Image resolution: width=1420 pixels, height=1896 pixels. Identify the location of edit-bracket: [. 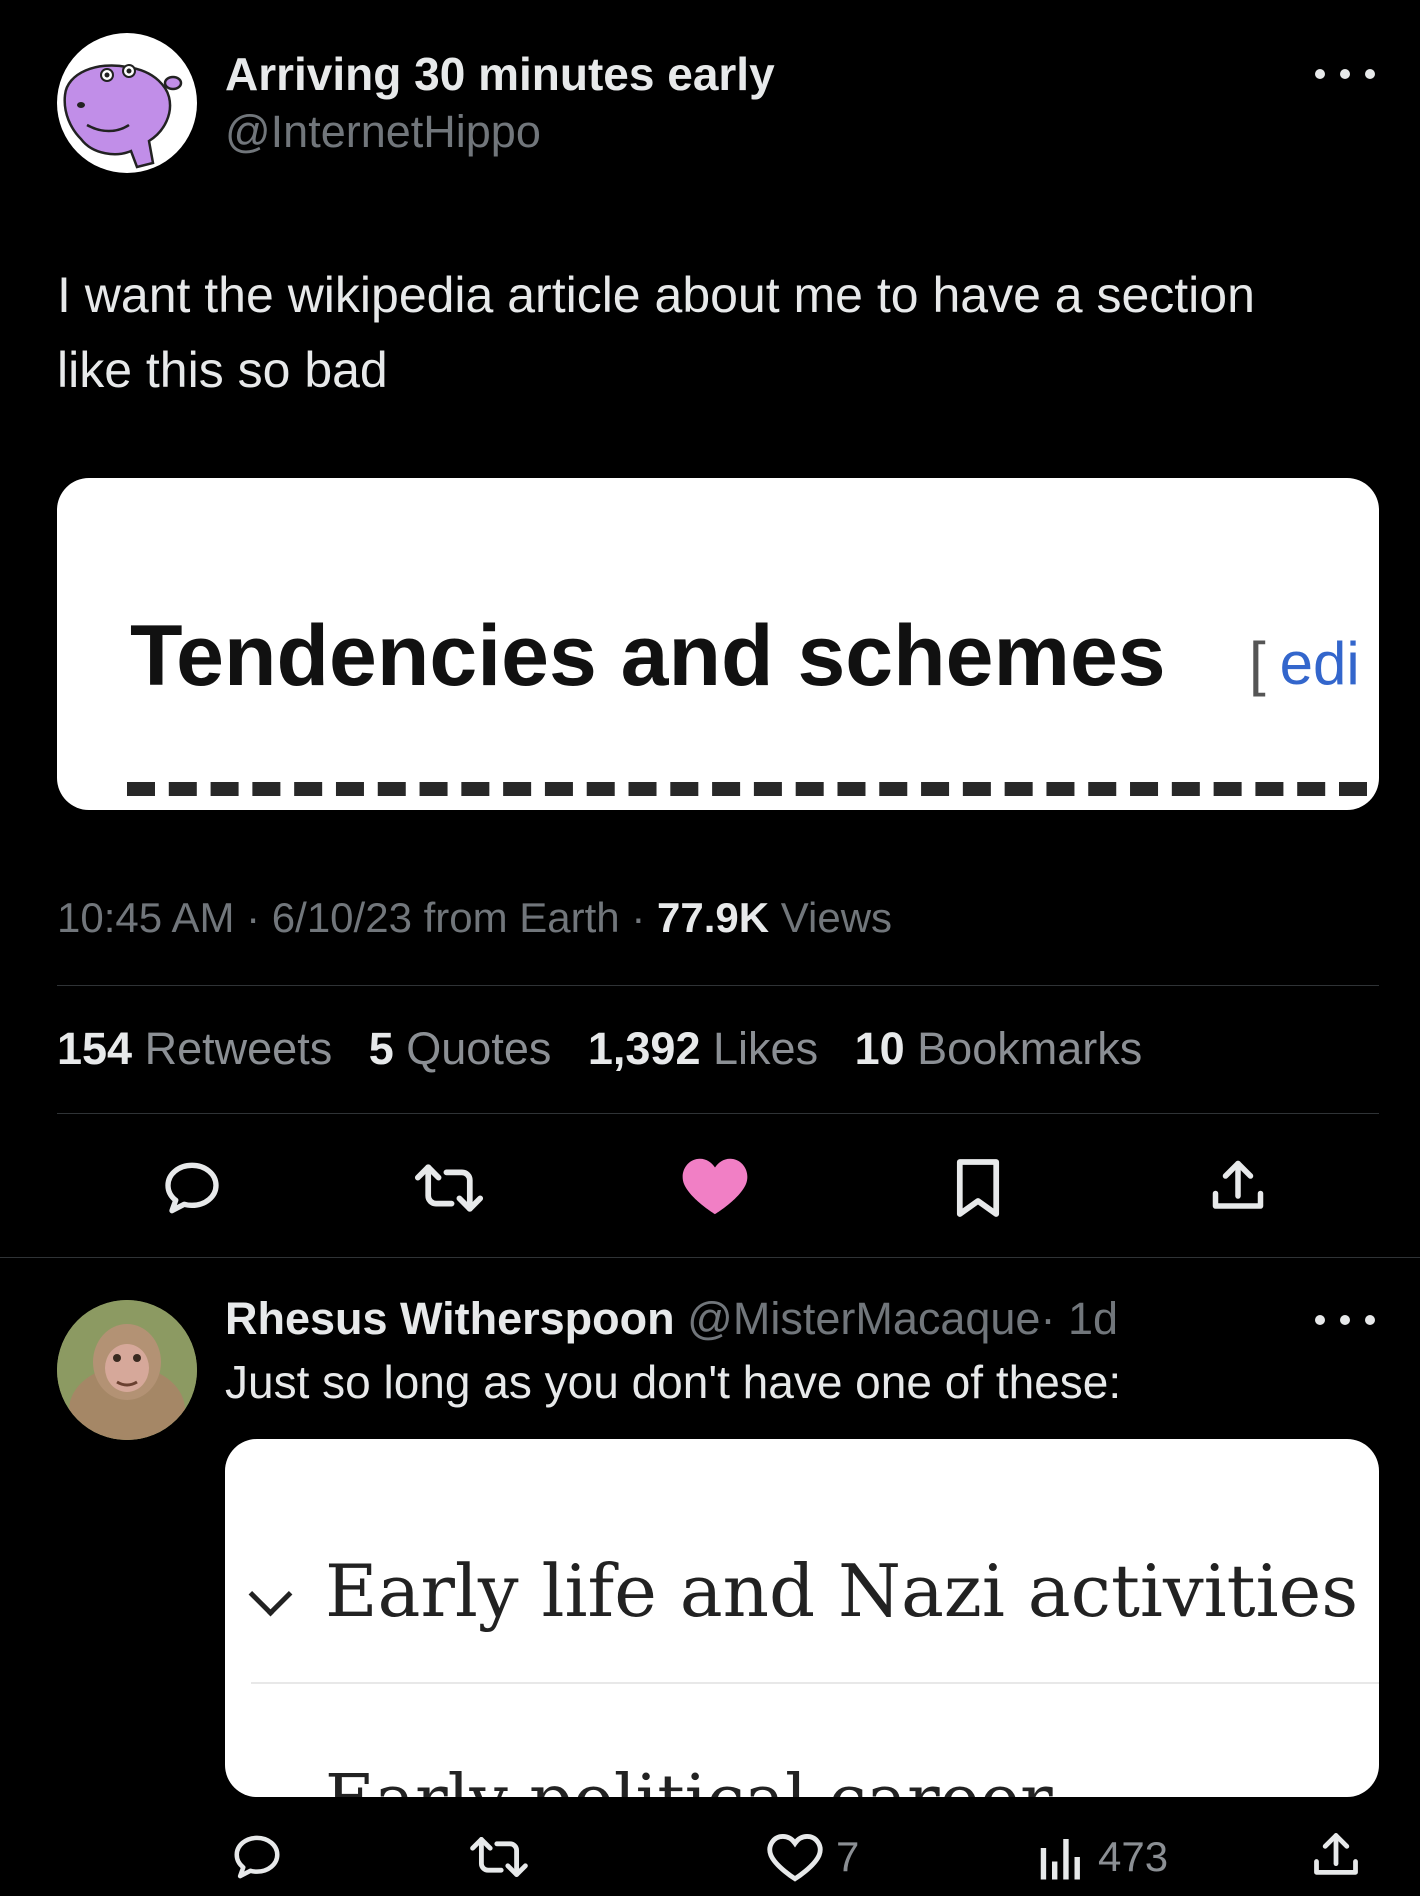
(1257, 663).